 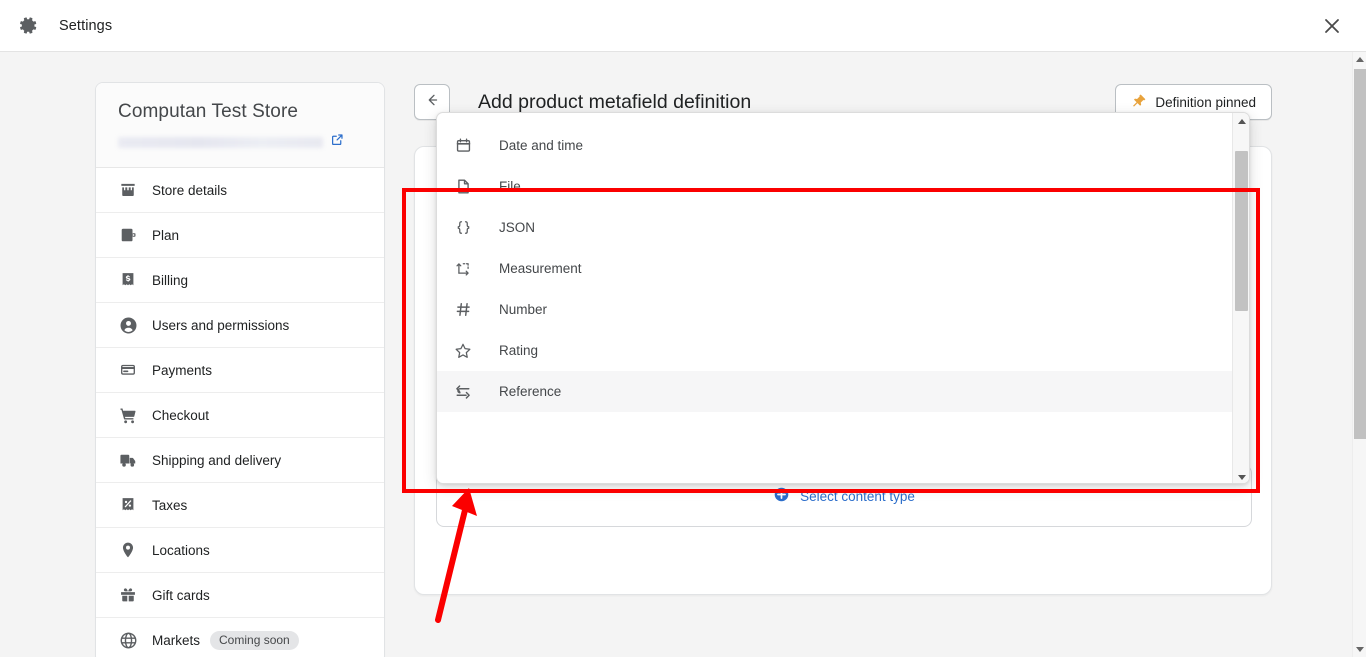 What do you see at coordinates (170, 280) in the screenshot?
I see `sidebar-item-label: Billing` at bounding box center [170, 280].